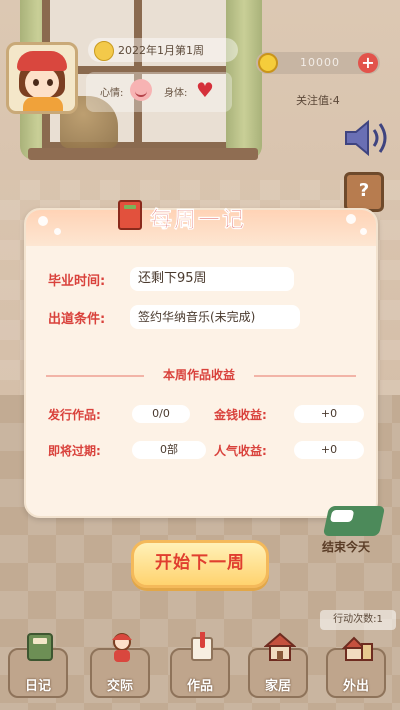 The image size is (400, 710). I want to click on avatar-eye-left, so click(36, 82).